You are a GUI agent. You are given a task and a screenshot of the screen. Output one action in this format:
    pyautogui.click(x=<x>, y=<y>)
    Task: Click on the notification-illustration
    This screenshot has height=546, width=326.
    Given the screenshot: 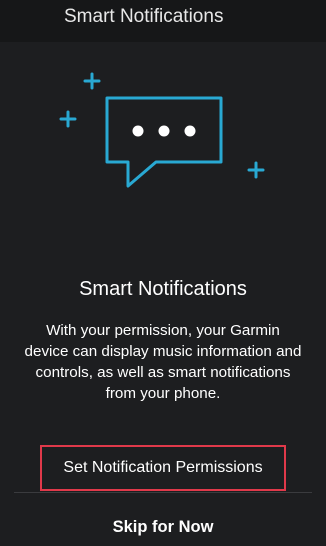 What is the action you would take?
    pyautogui.click(x=162, y=130)
    